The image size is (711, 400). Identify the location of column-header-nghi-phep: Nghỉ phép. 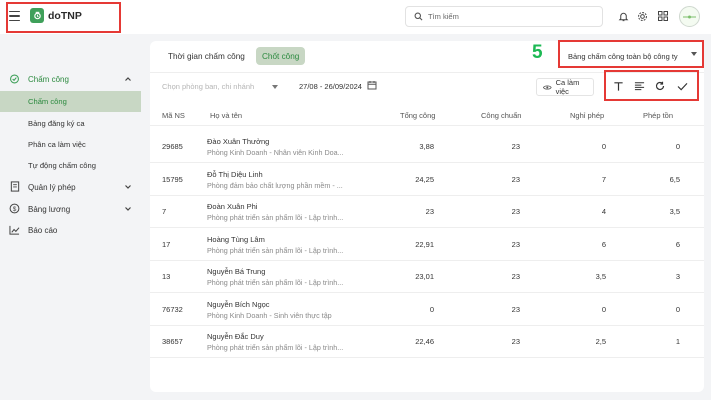
(587, 115).